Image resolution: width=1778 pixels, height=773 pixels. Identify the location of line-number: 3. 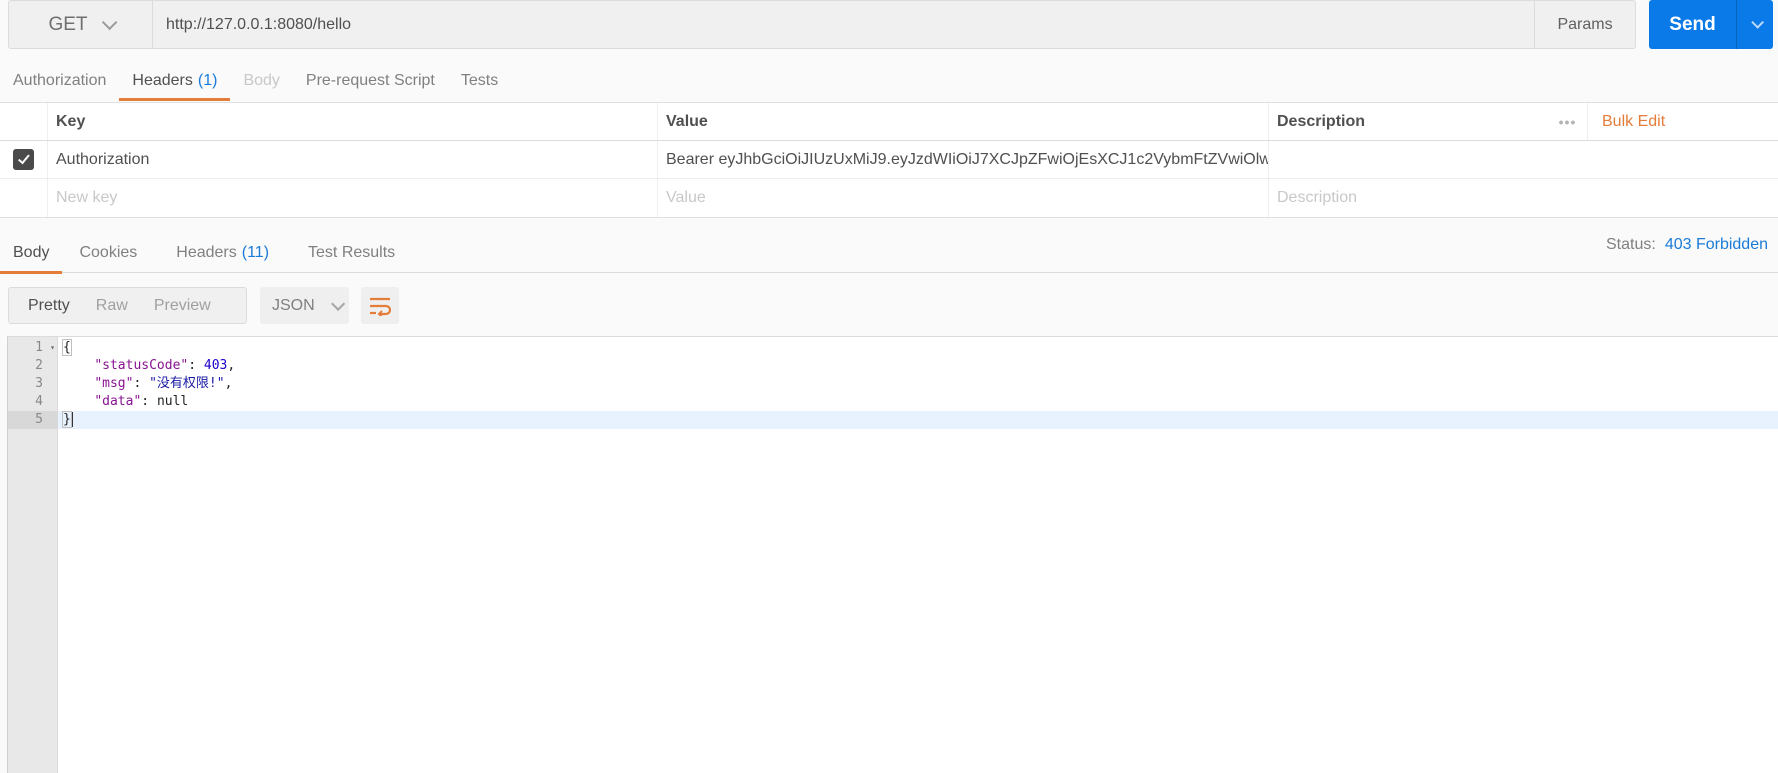
(39, 383).